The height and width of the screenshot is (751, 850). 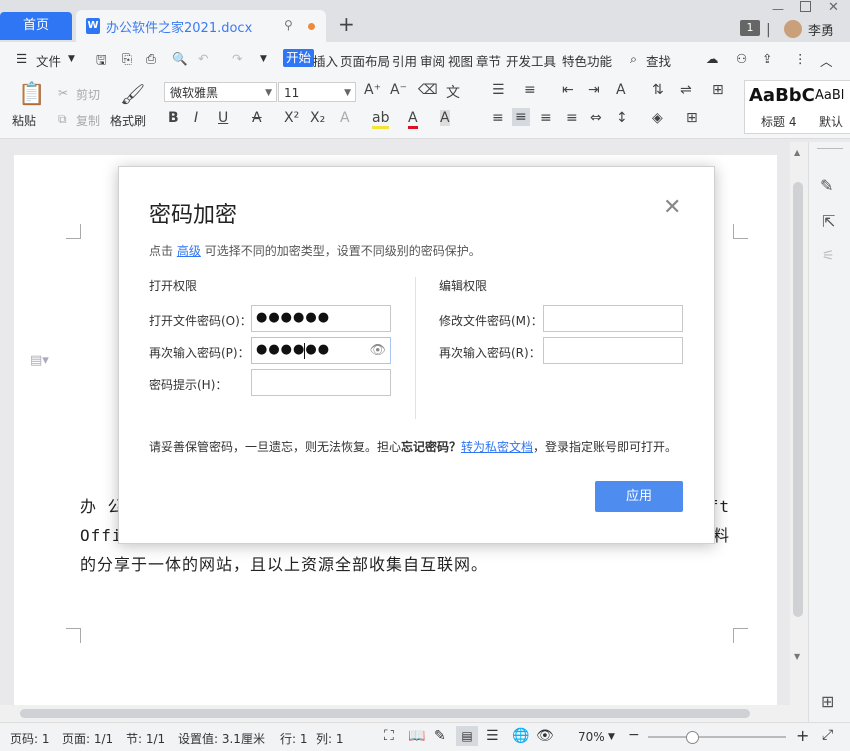 What do you see at coordinates (591, 737) in the screenshot?
I see `zoom-level: 70%` at bounding box center [591, 737].